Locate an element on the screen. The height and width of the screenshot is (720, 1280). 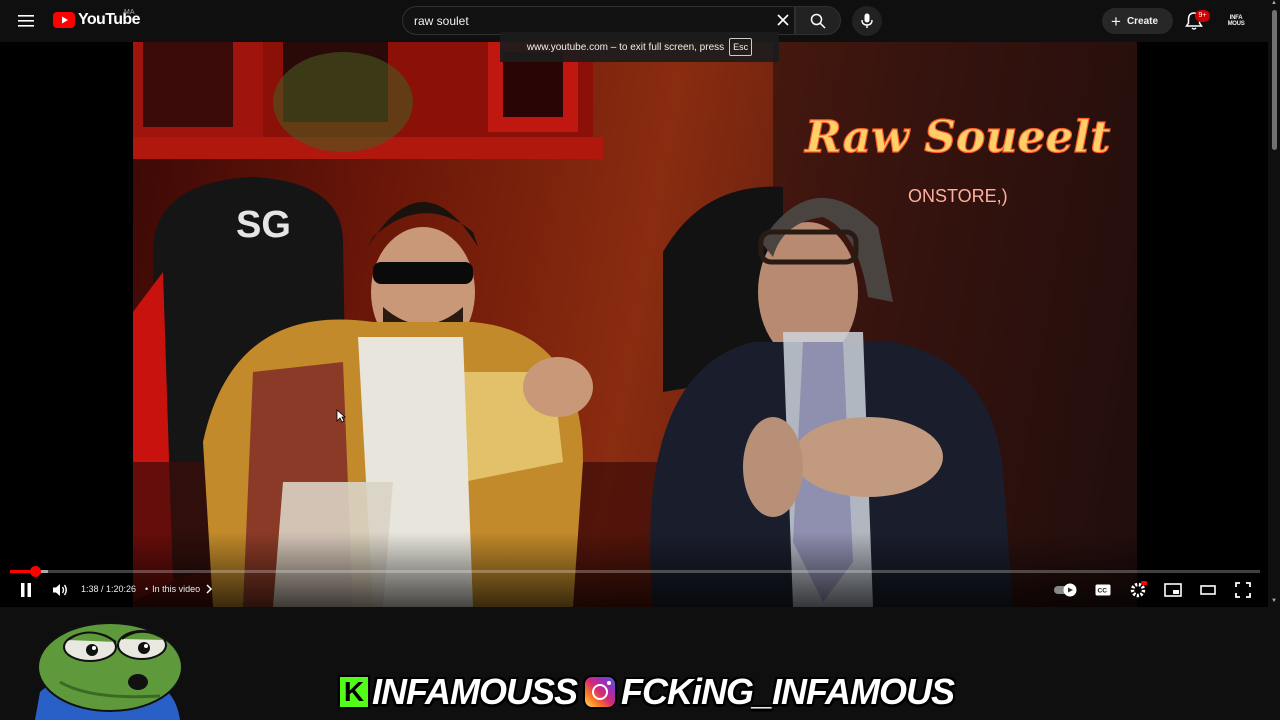
time-display: 1:38 / 1:20:26 is located at coordinates (109, 589).